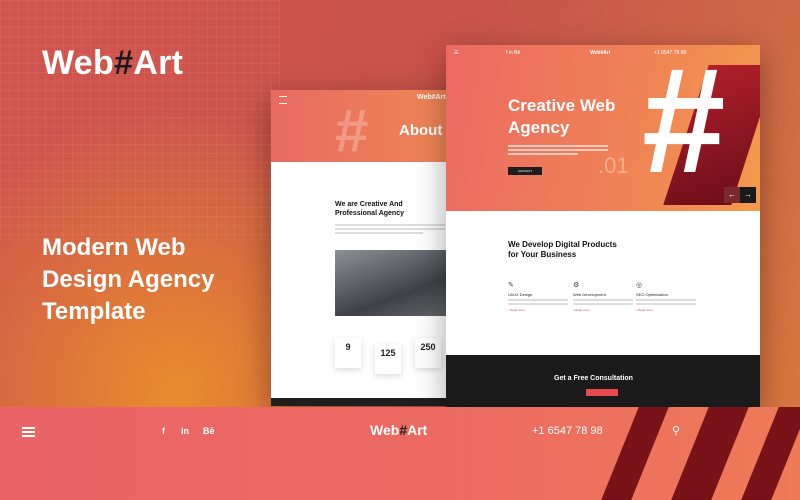  What do you see at coordinates (562, 116) in the screenshot?
I see `hero-title: Creative Web Agency` at bounding box center [562, 116].